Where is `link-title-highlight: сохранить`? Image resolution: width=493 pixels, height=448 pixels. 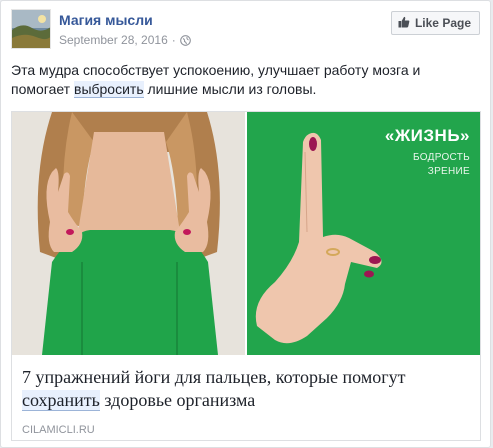
link-title-highlight: сохранить is located at coordinates (61, 400).